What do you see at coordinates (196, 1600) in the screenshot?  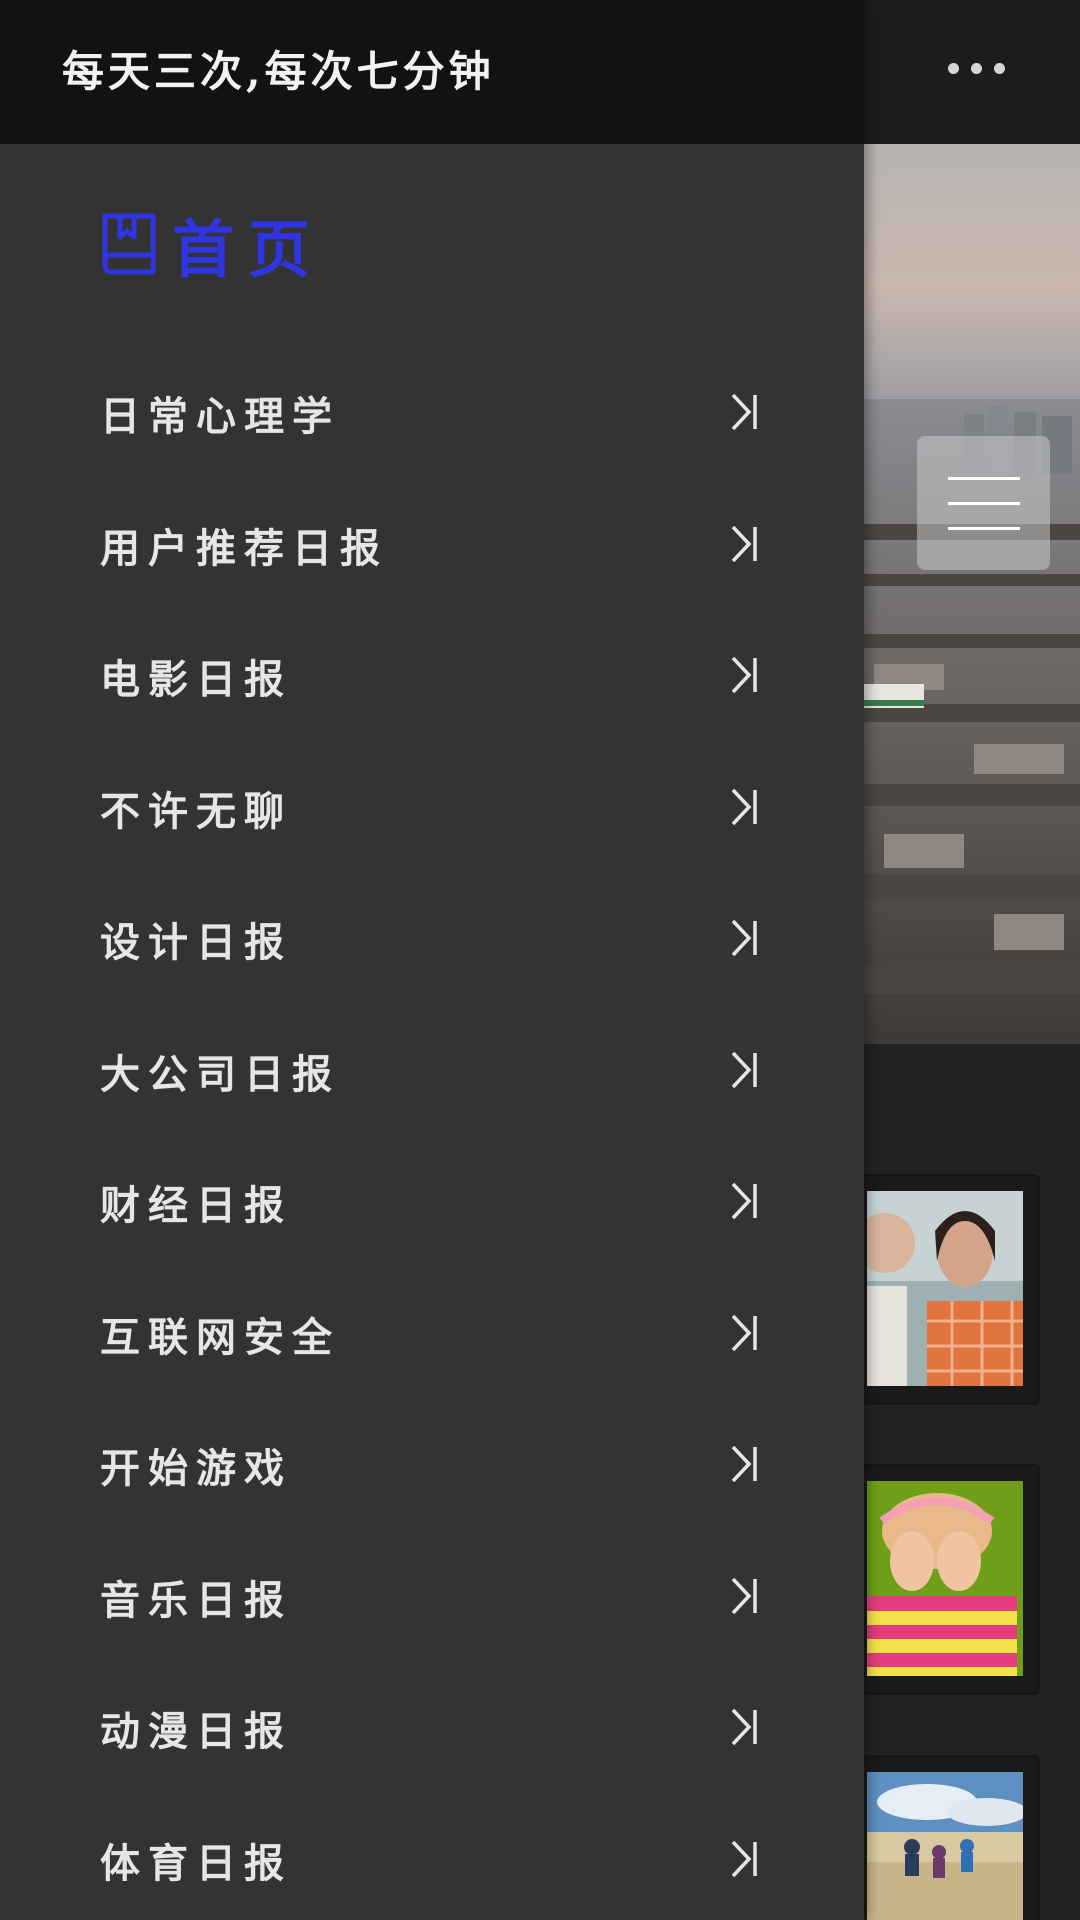 I see `drawer-menu-item-label: 音乐日报` at bounding box center [196, 1600].